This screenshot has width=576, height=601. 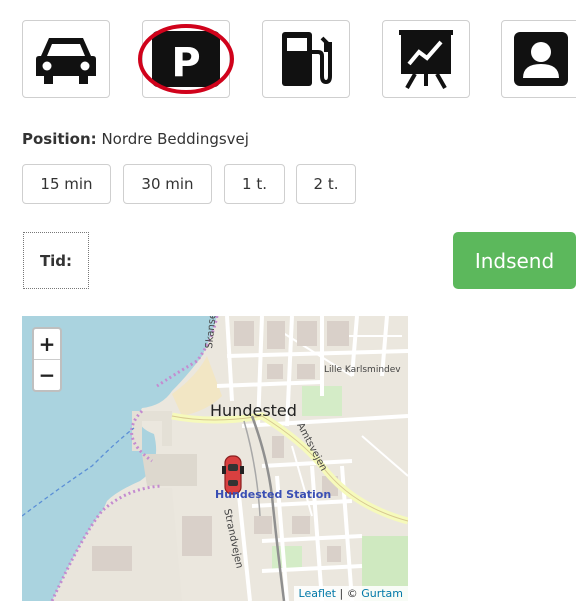 I want to click on map-attribution: Leaflet | © Gurtam, so click(x=350, y=593).